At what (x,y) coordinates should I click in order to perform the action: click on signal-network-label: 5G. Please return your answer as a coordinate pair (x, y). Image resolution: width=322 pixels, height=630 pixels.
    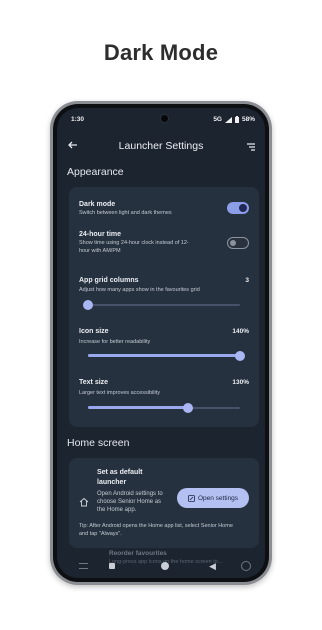
    Looking at the image, I should click on (217, 119).